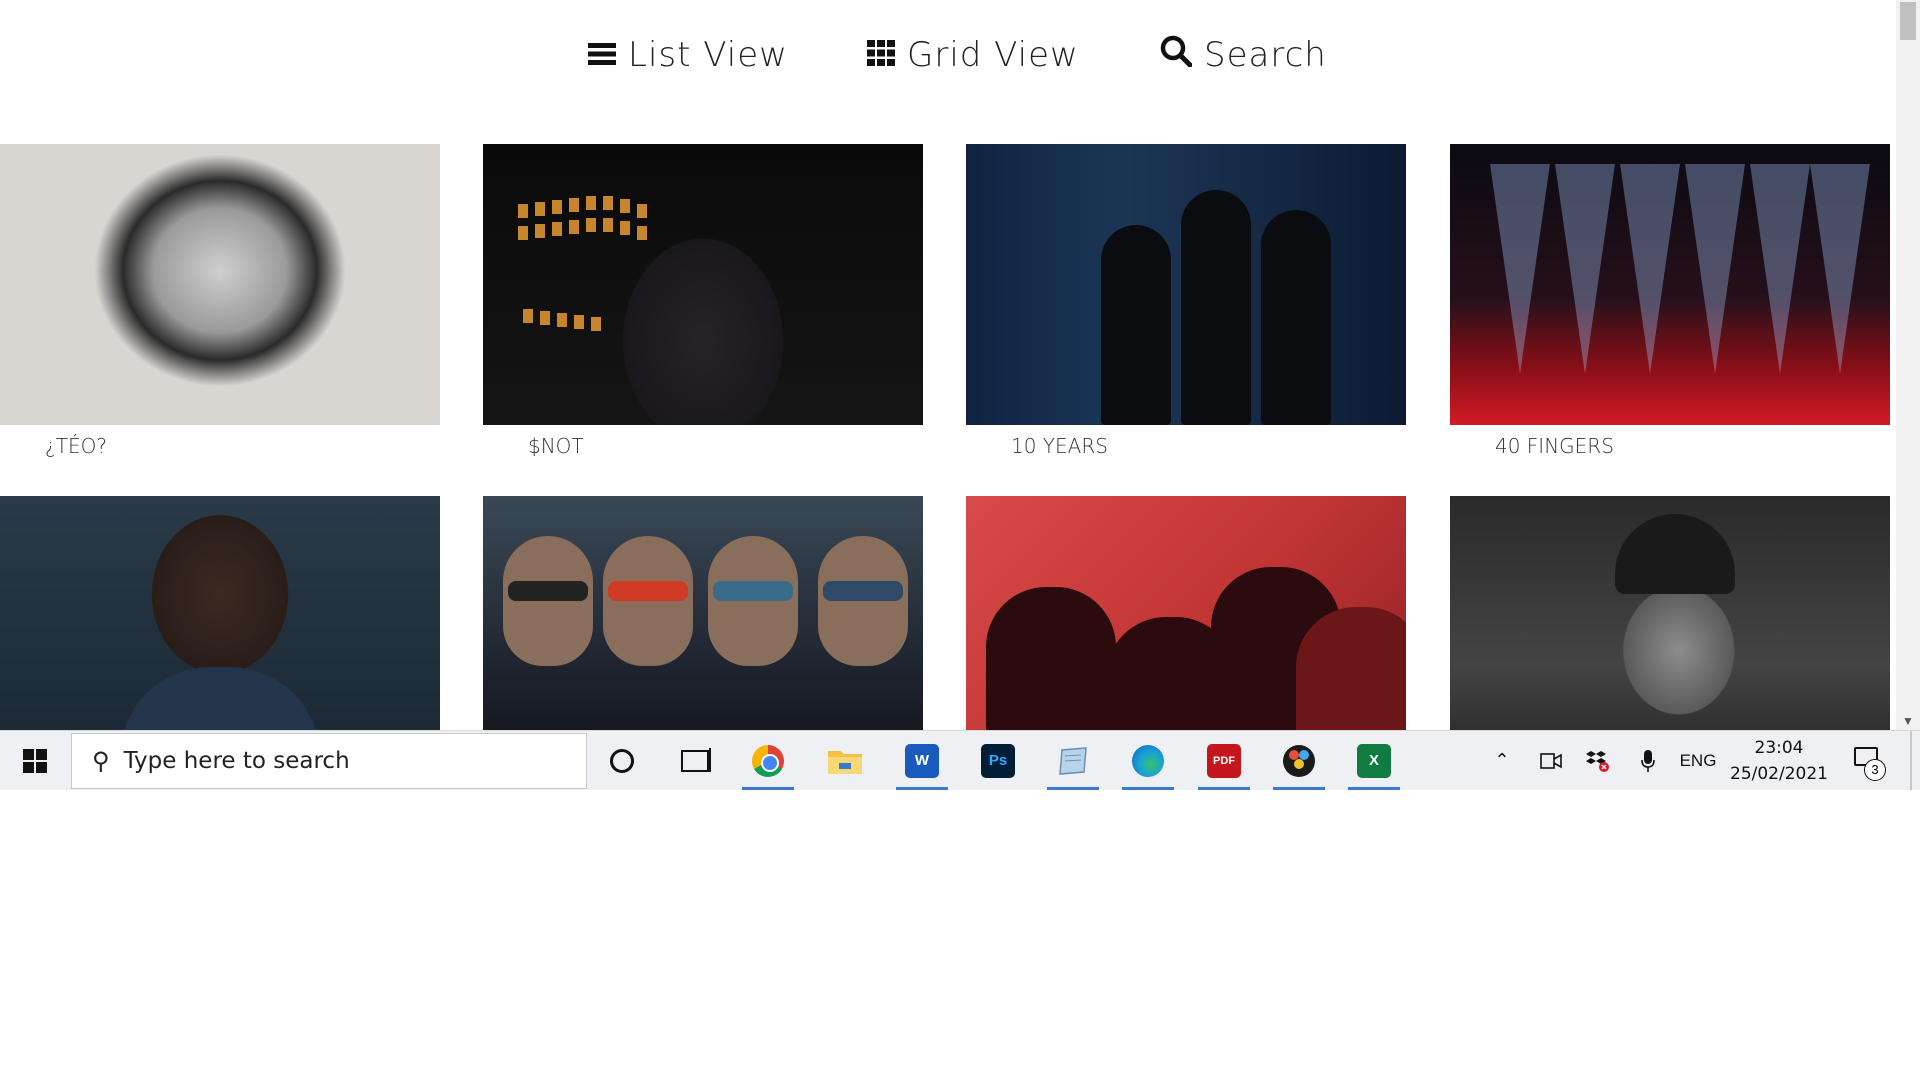 The height and width of the screenshot is (1080, 1920). I want to click on dropbox-icon, so click(1597, 761).